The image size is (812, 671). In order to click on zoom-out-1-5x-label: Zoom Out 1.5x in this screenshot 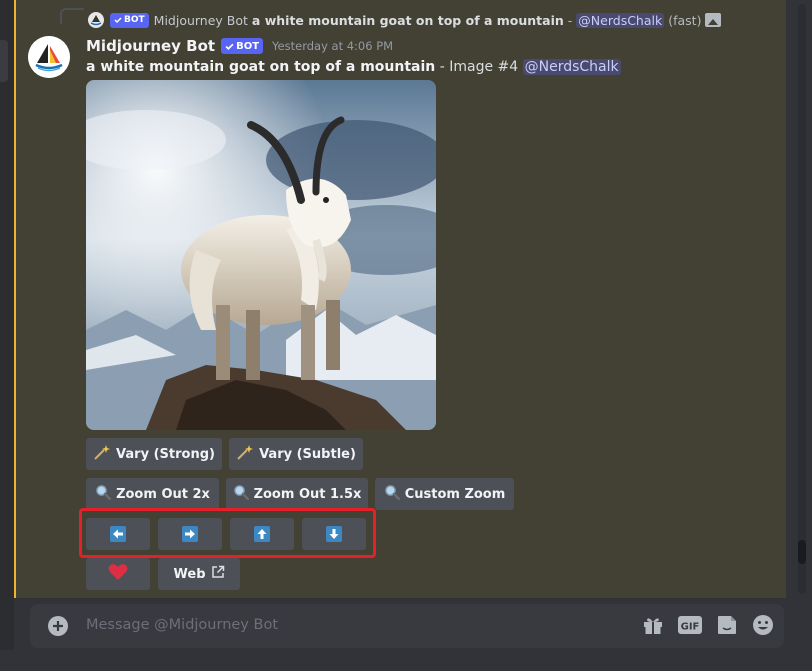, I will do `click(307, 494)`.